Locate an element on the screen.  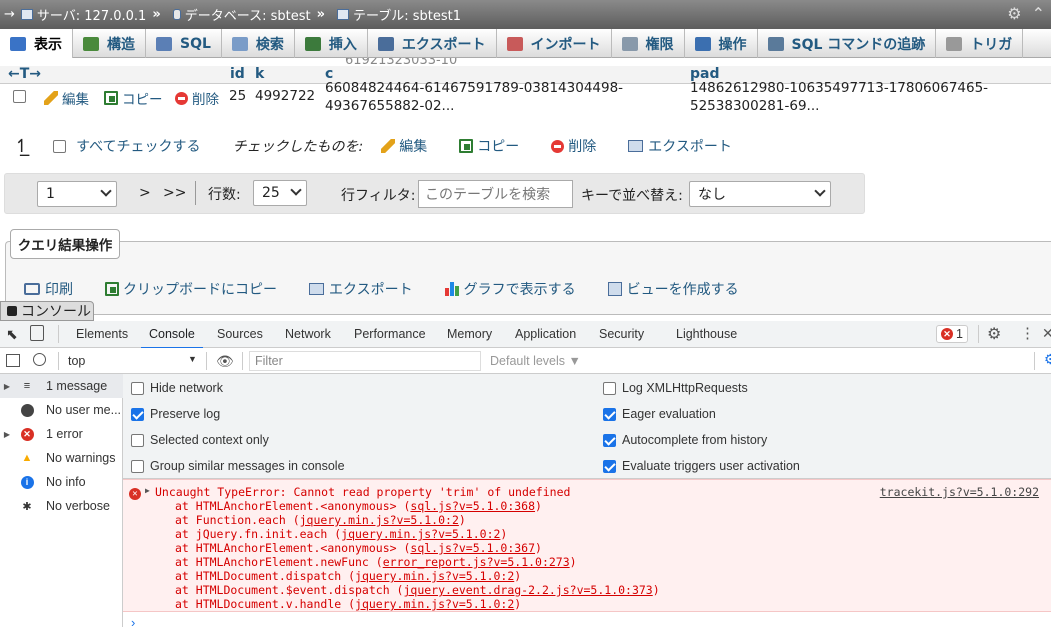
device-toolbar-icon is located at coordinates (37, 333).